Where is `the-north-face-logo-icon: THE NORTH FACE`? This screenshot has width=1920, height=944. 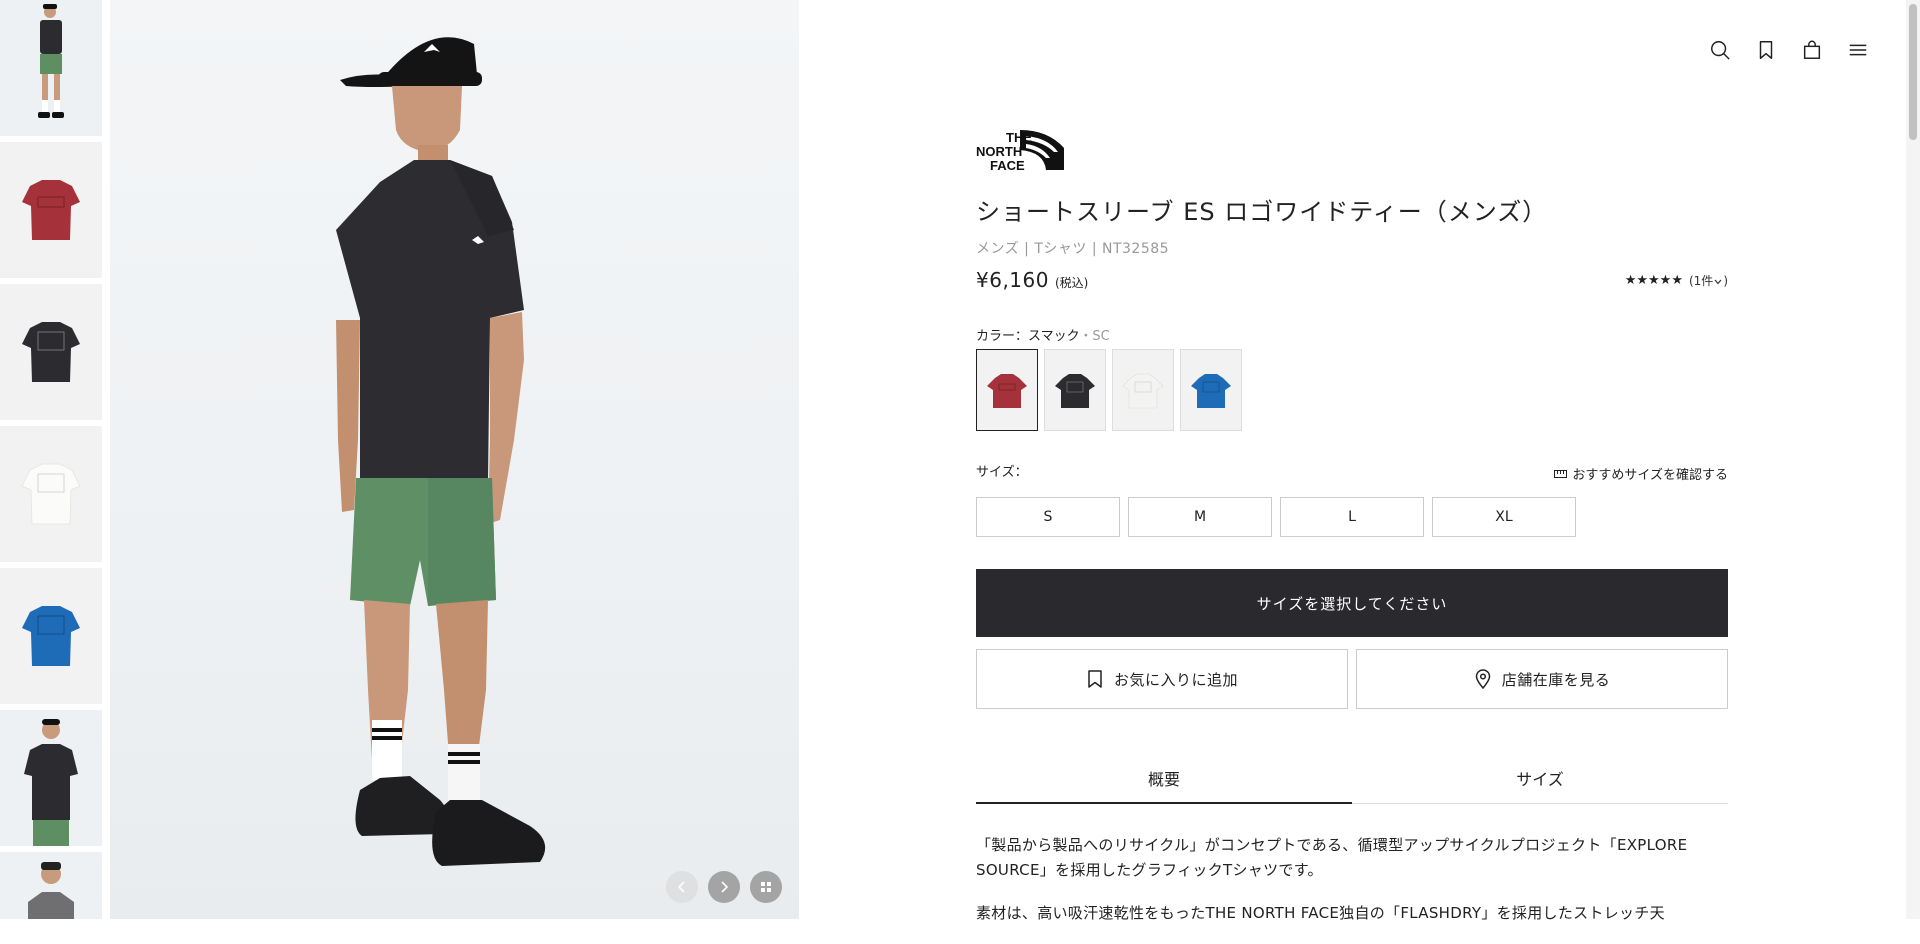
the-north-face-logo-icon: THE NORTH FACE is located at coordinates (1020, 151).